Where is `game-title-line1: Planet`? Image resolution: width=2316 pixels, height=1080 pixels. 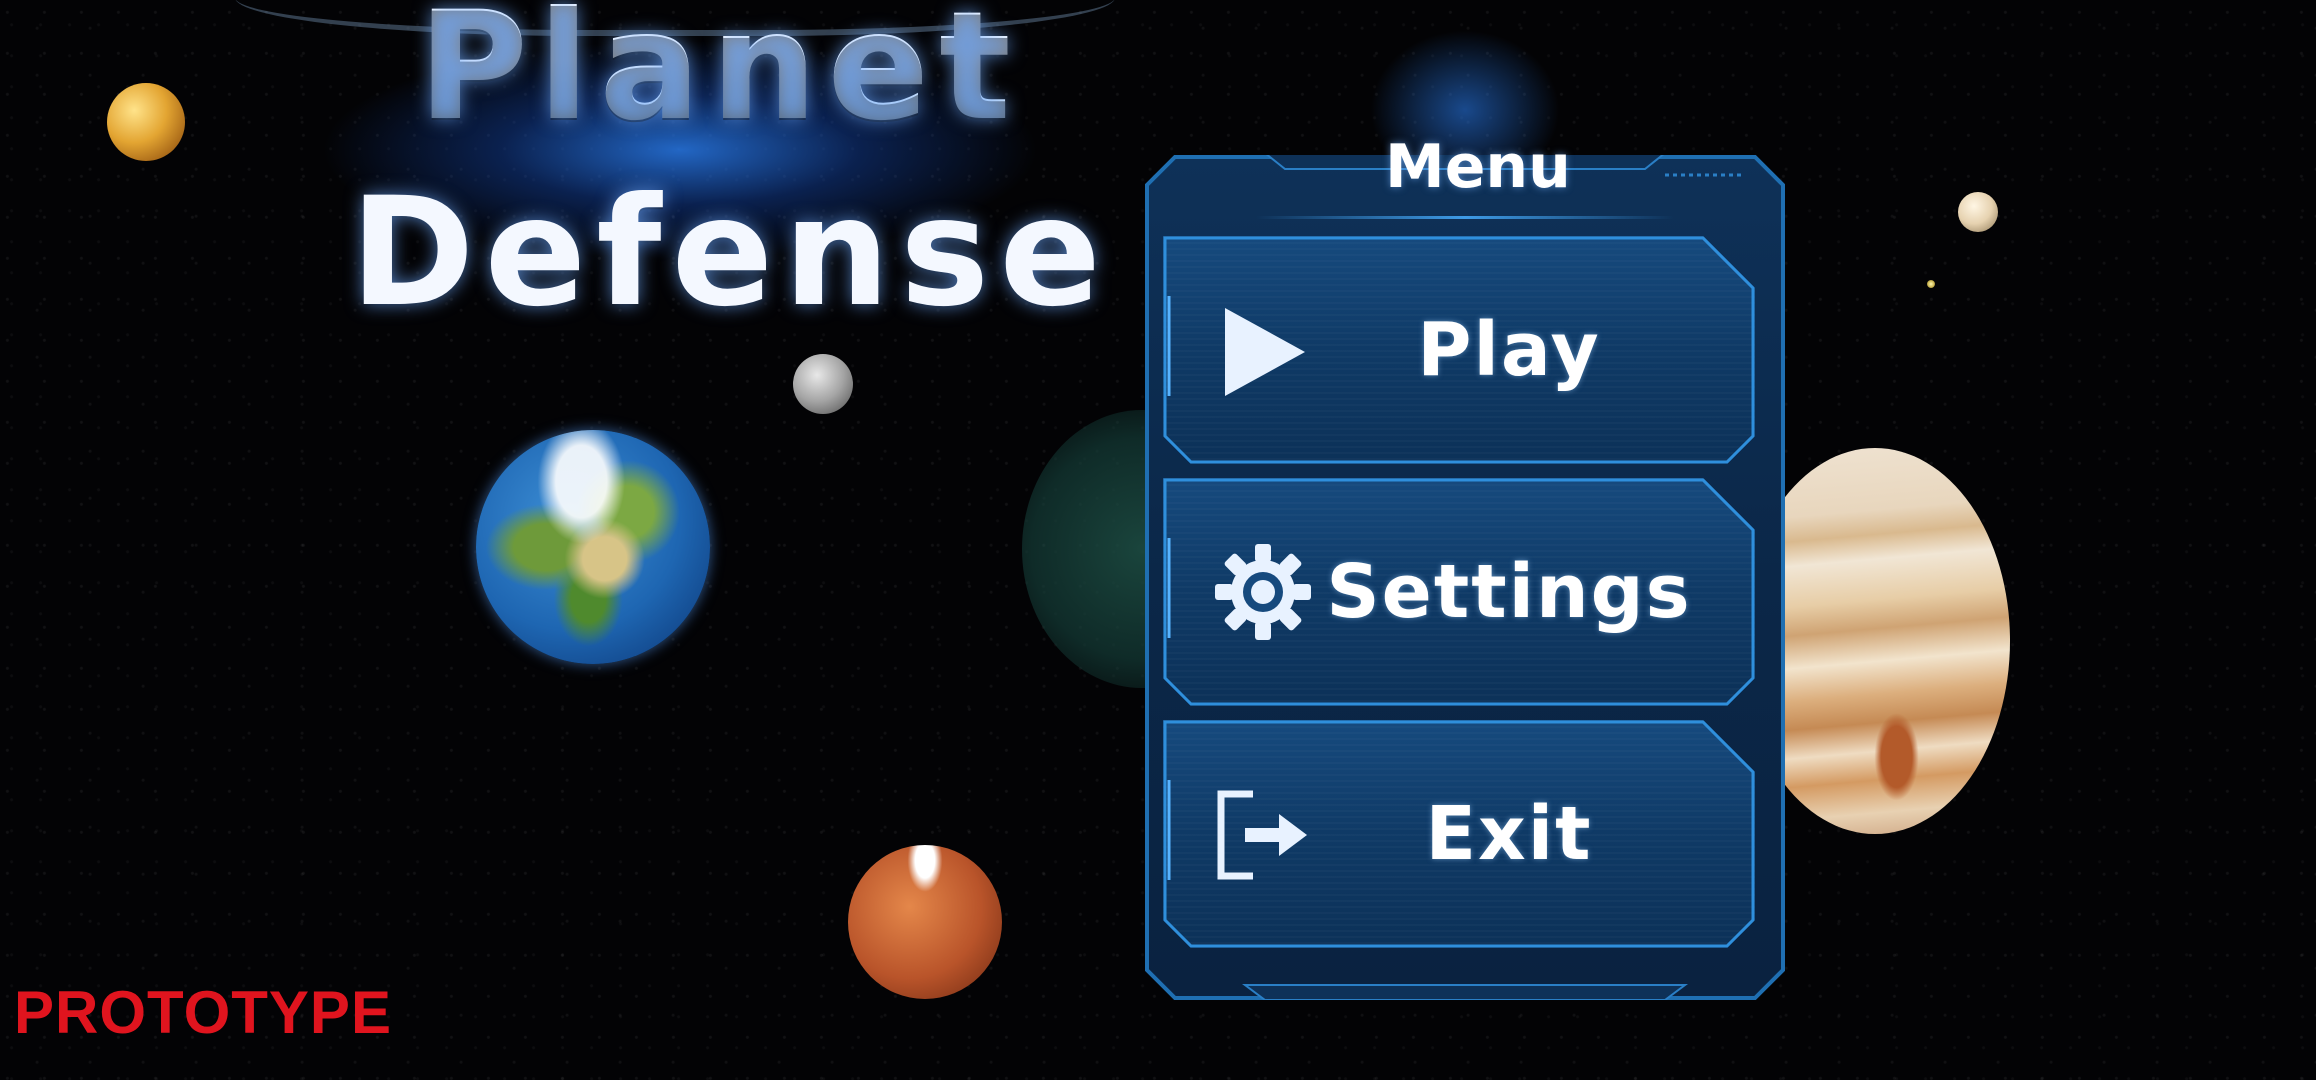
game-title-line1: Planet is located at coordinates (719, 71).